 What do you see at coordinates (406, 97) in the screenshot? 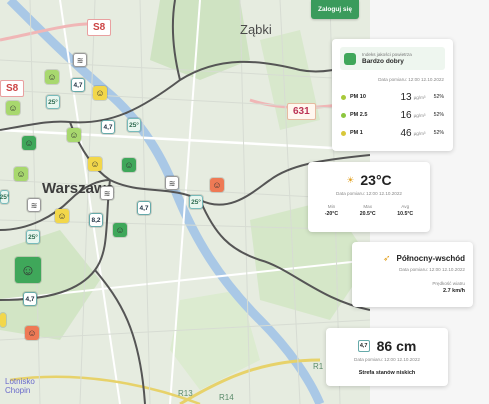
I see `pollutant-value: 13` at bounding box center [406, 97].